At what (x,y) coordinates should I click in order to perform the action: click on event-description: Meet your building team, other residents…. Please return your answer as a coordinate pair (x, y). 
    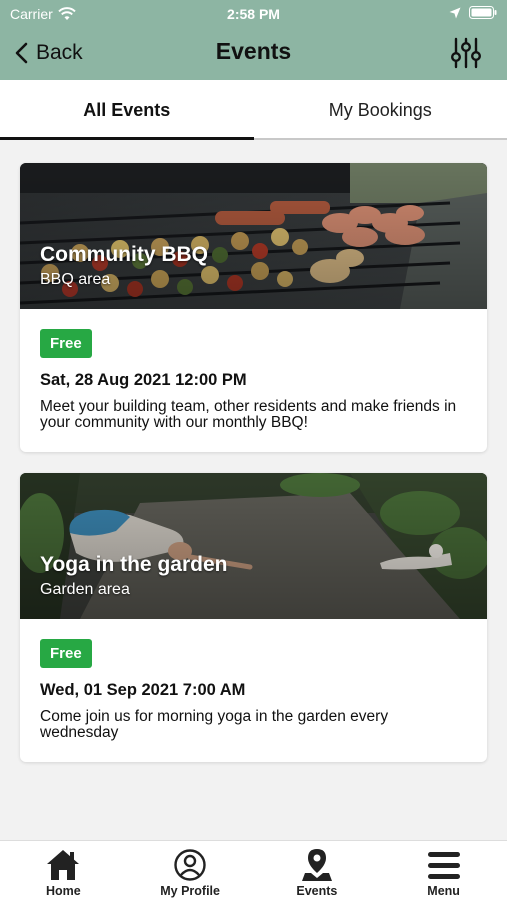
    Looking at the image, I should click on (248, 414).